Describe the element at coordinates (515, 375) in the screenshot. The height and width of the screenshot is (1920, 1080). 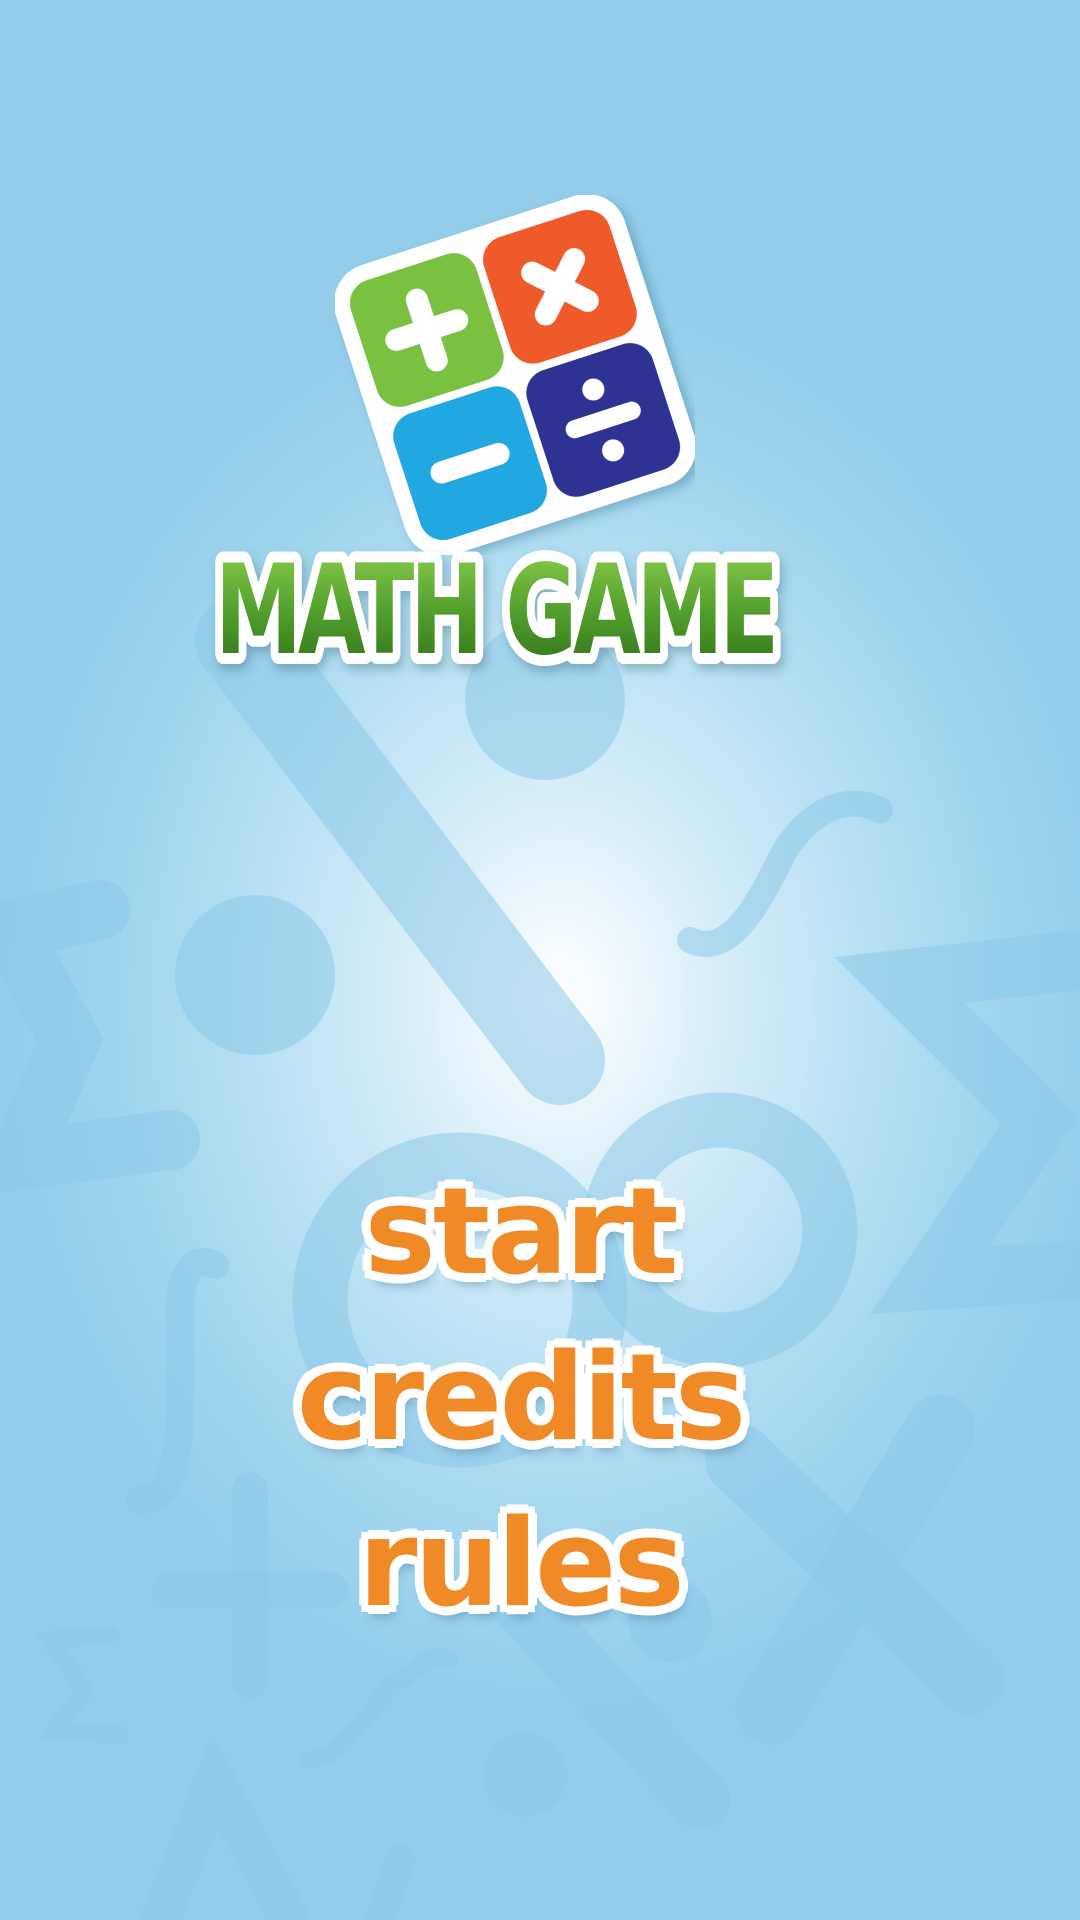
I see `operator-tiles` at that location.